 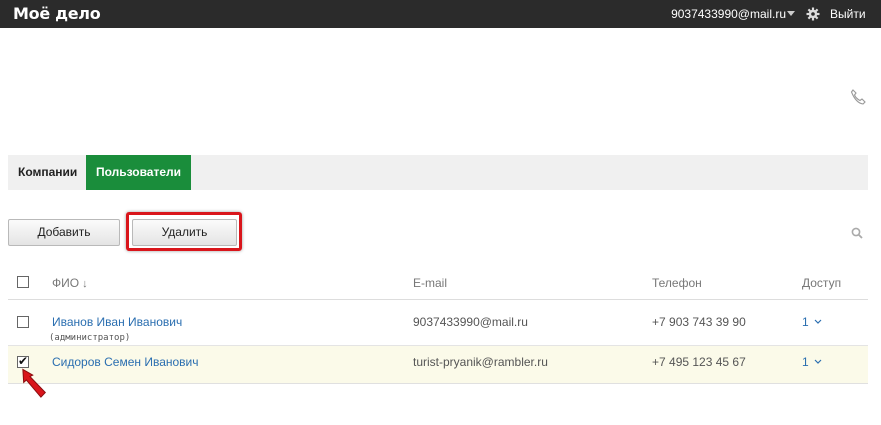 I want to click on phone-icon, so click(x=858, y=97).